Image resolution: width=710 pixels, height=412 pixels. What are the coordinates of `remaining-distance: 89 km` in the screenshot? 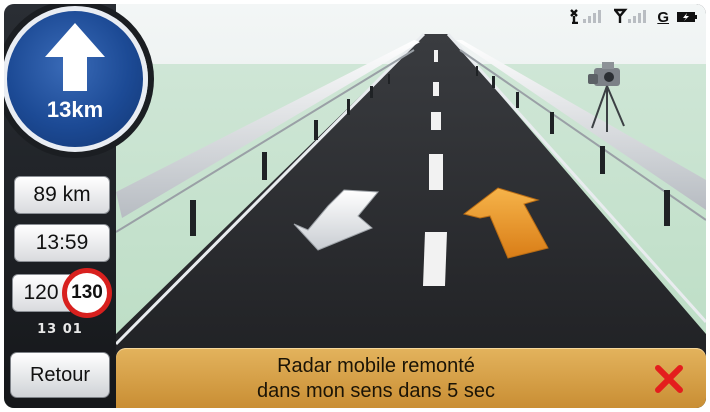 It's located at (62, 195).